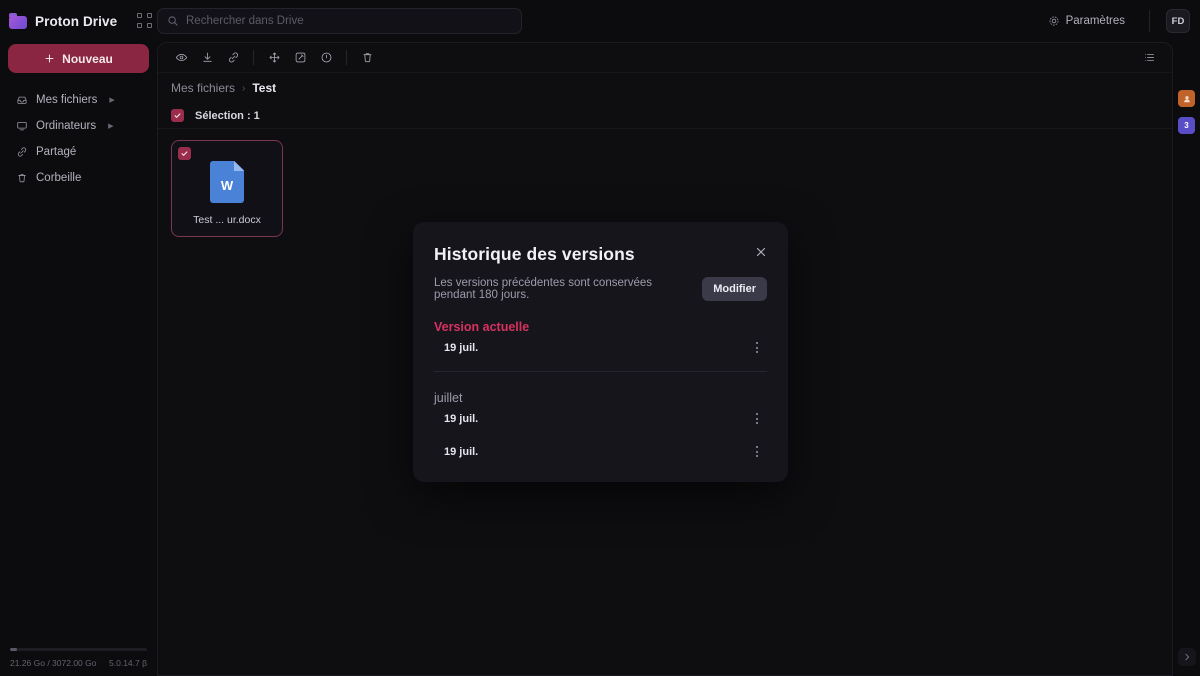  What do you see at coordinates (1095, 21) in the screenshot?
I see `settings-label: Paramètres` at bounding box center [1095, 21].